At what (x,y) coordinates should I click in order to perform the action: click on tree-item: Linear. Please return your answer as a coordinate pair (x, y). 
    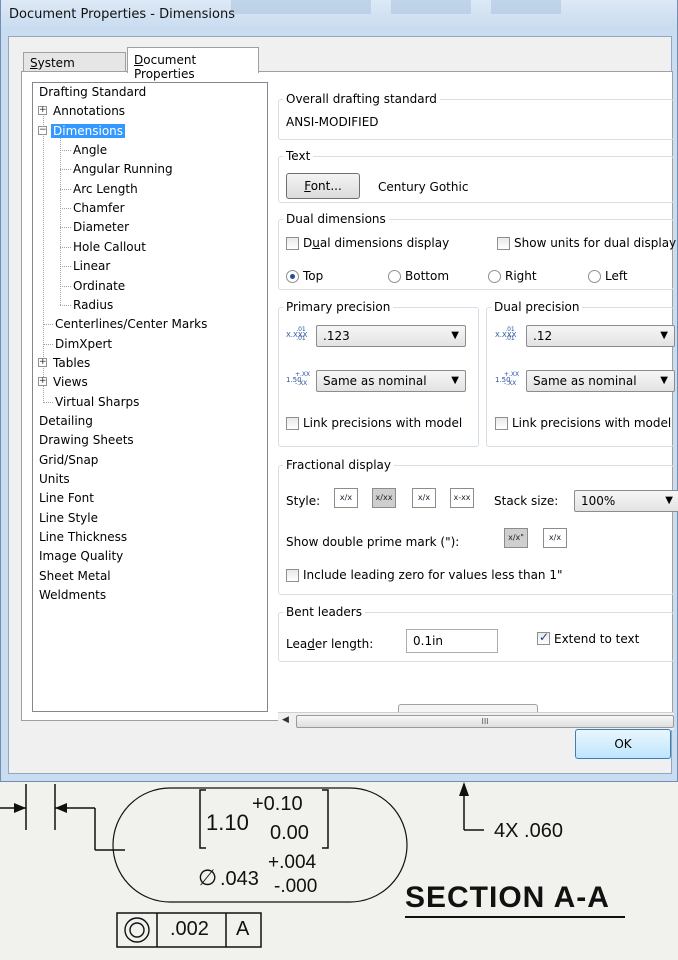
    Looking at the image, I should click on (91, 266).